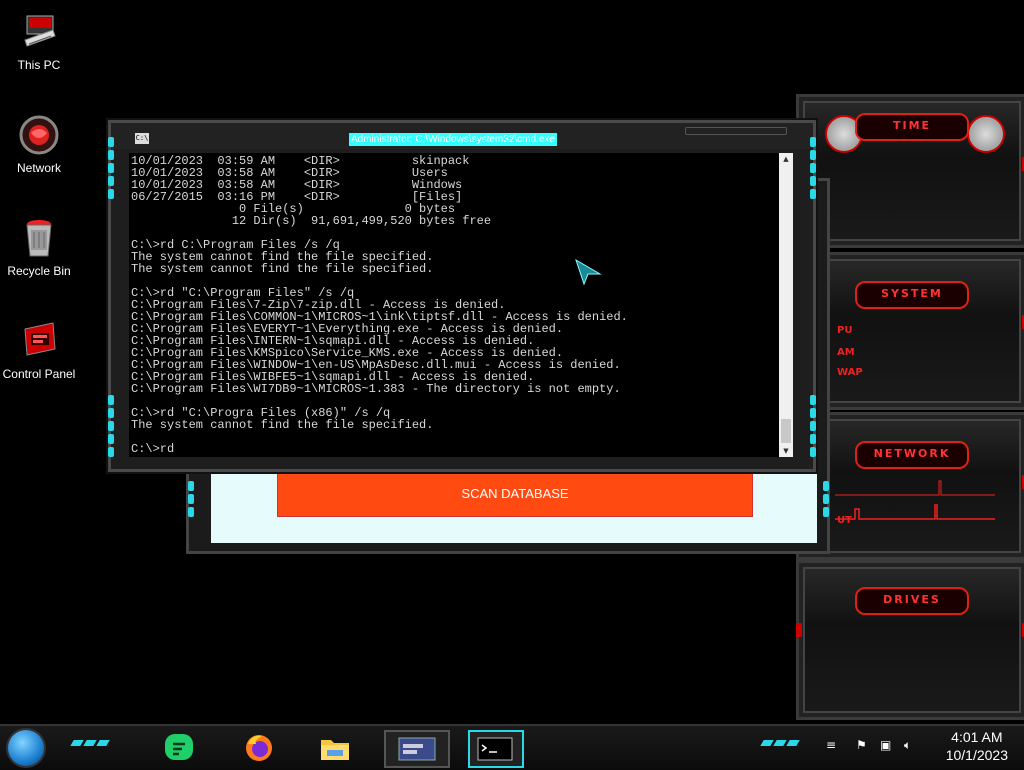 This screenshot has width=1024, height=770. Describe the element at coordinates (39, 32) in the screenshot. I see `this-pc-icon` at that location.